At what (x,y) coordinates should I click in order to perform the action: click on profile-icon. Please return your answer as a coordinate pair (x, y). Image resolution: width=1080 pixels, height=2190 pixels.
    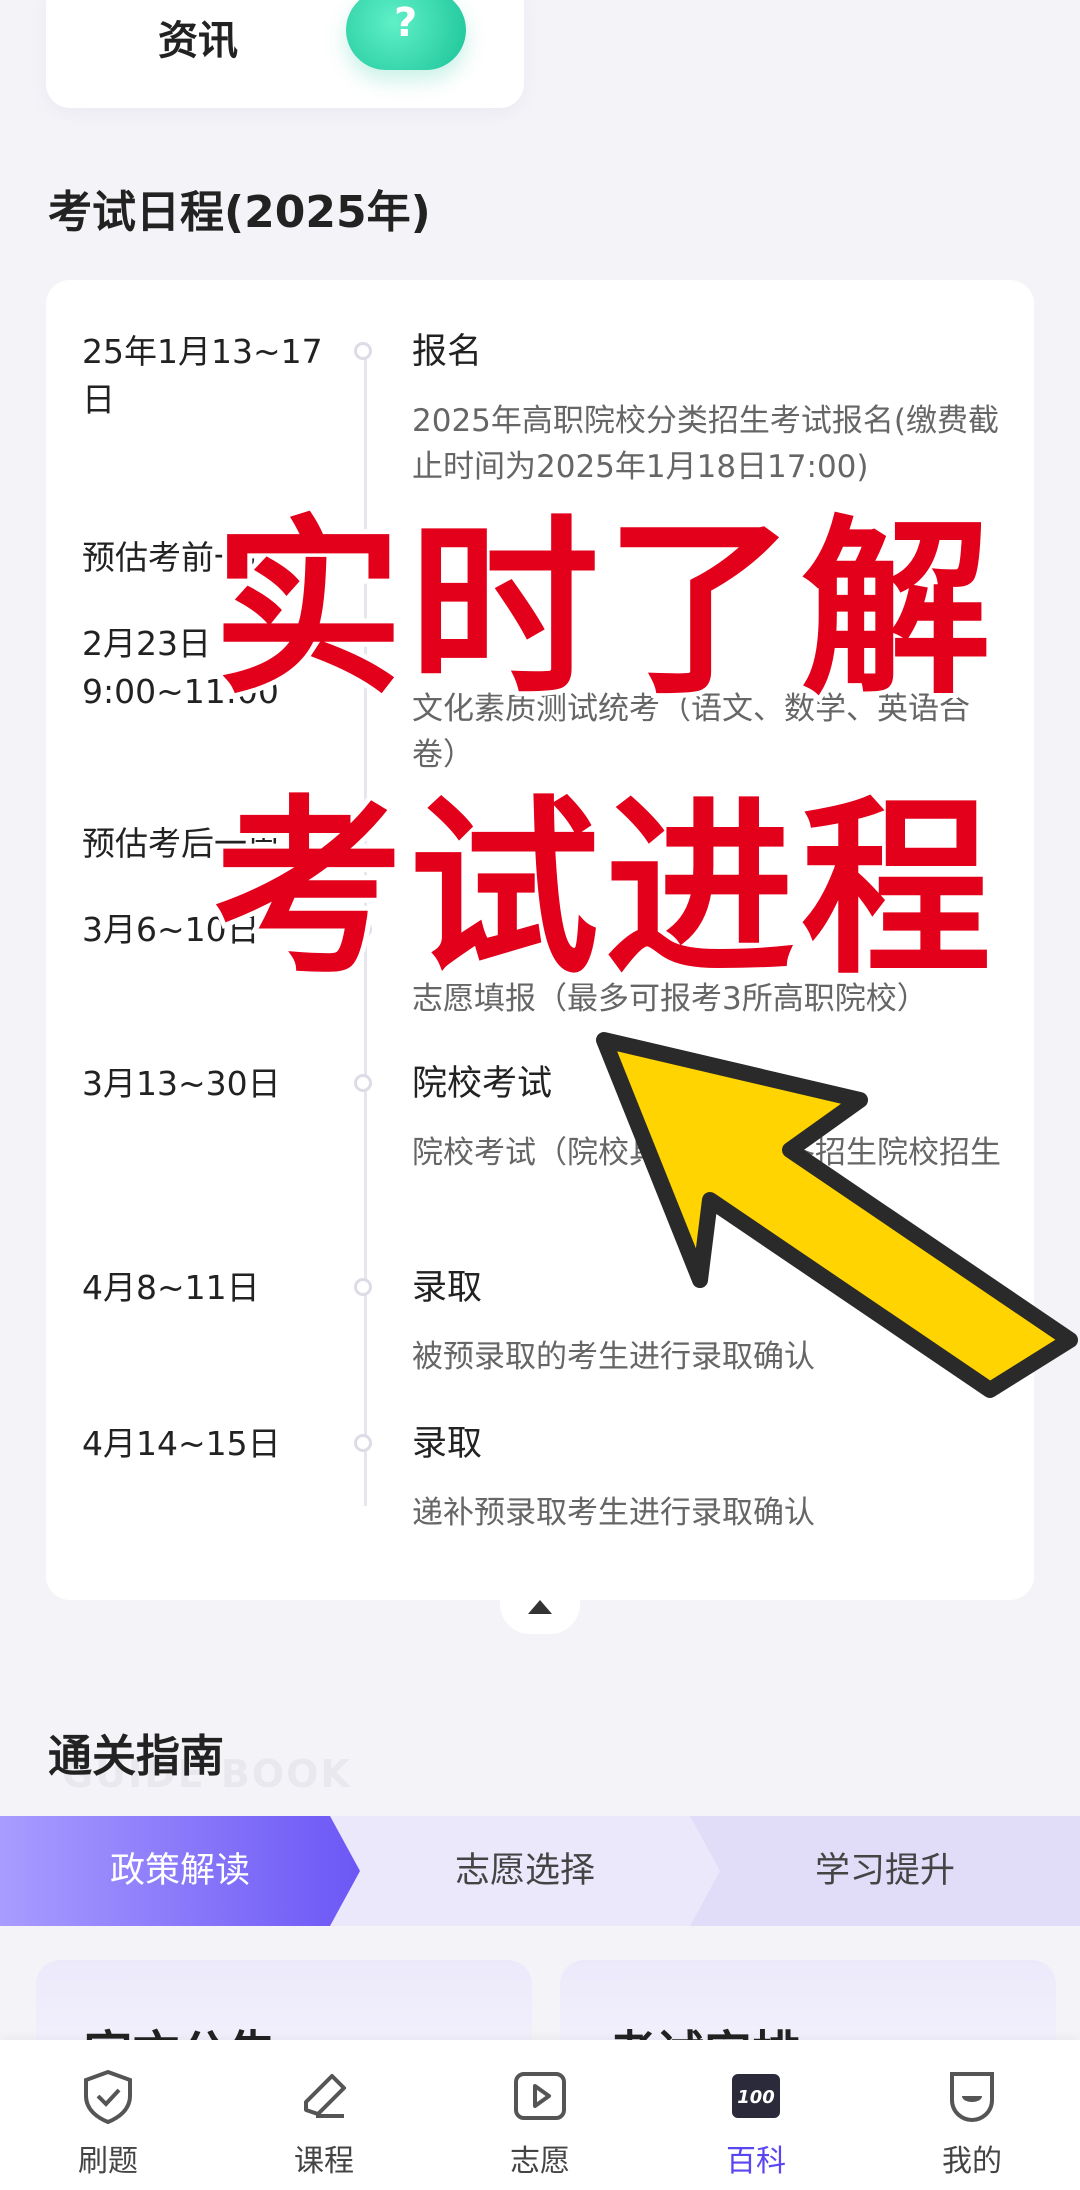
    Looking at the image, I should click on (972, 2097).